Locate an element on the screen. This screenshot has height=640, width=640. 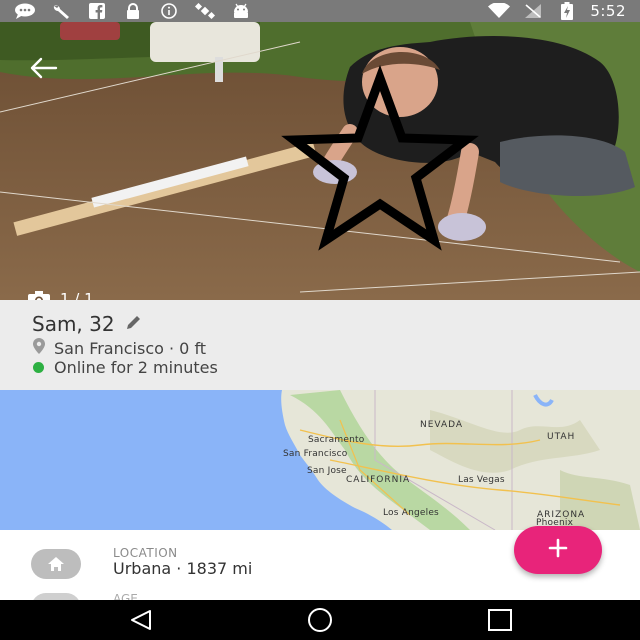
location-pin-icon is located at coordinates (39, 348).